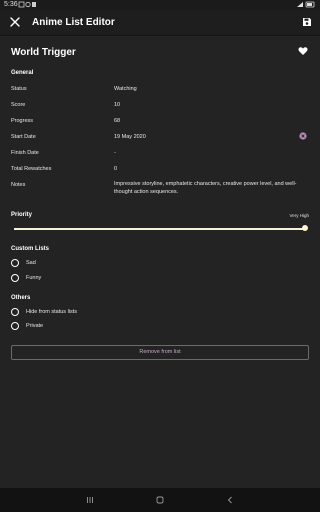  Describe the element at coordinates (11, 4) in the screenshot. I see `status-time: 5:36` at that location.